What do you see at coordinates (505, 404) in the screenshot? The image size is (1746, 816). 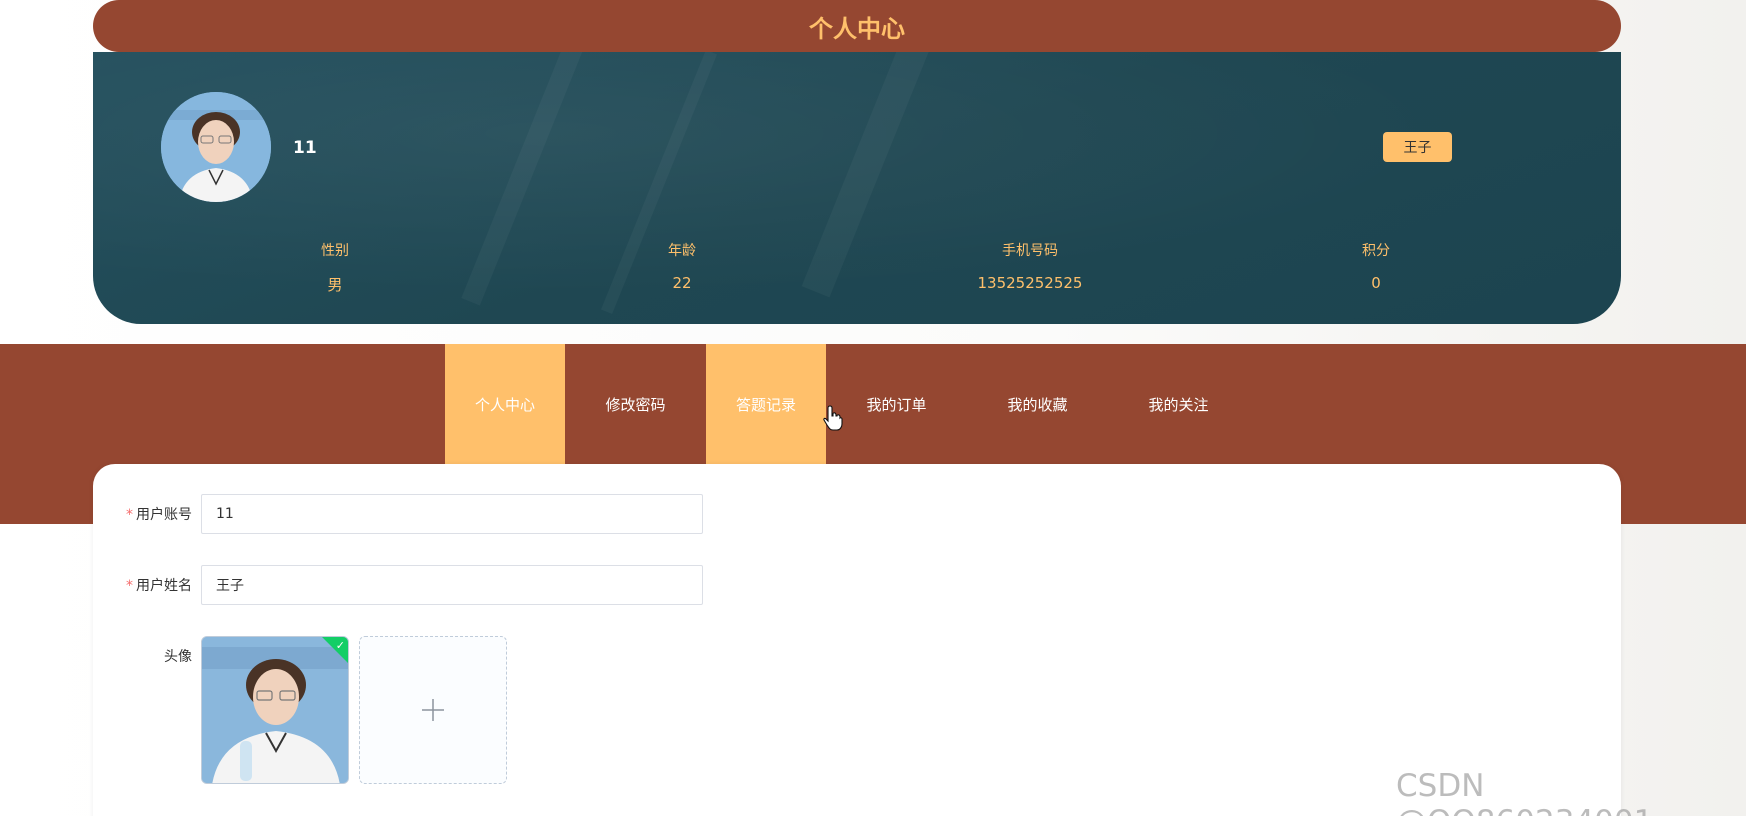 I see `tab-profile: 个人中心` at bounding box center [505, 404].